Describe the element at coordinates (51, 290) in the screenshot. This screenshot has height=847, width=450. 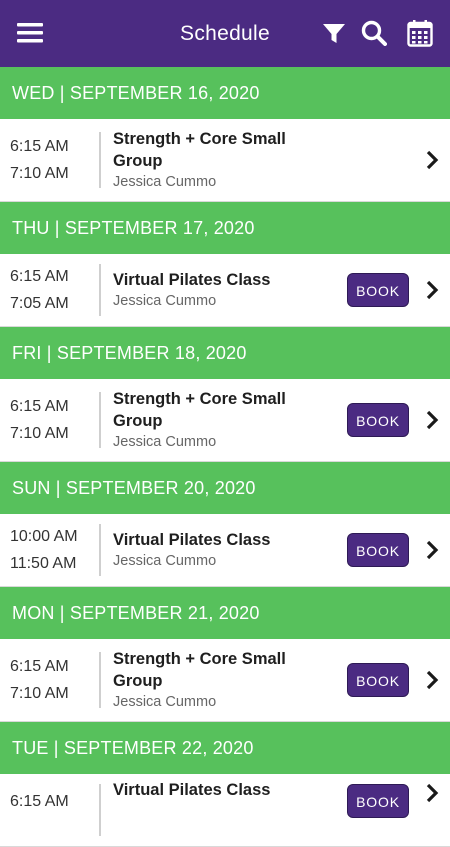
I see `class-times: 6:15 AM 7:05 AM` at that location.